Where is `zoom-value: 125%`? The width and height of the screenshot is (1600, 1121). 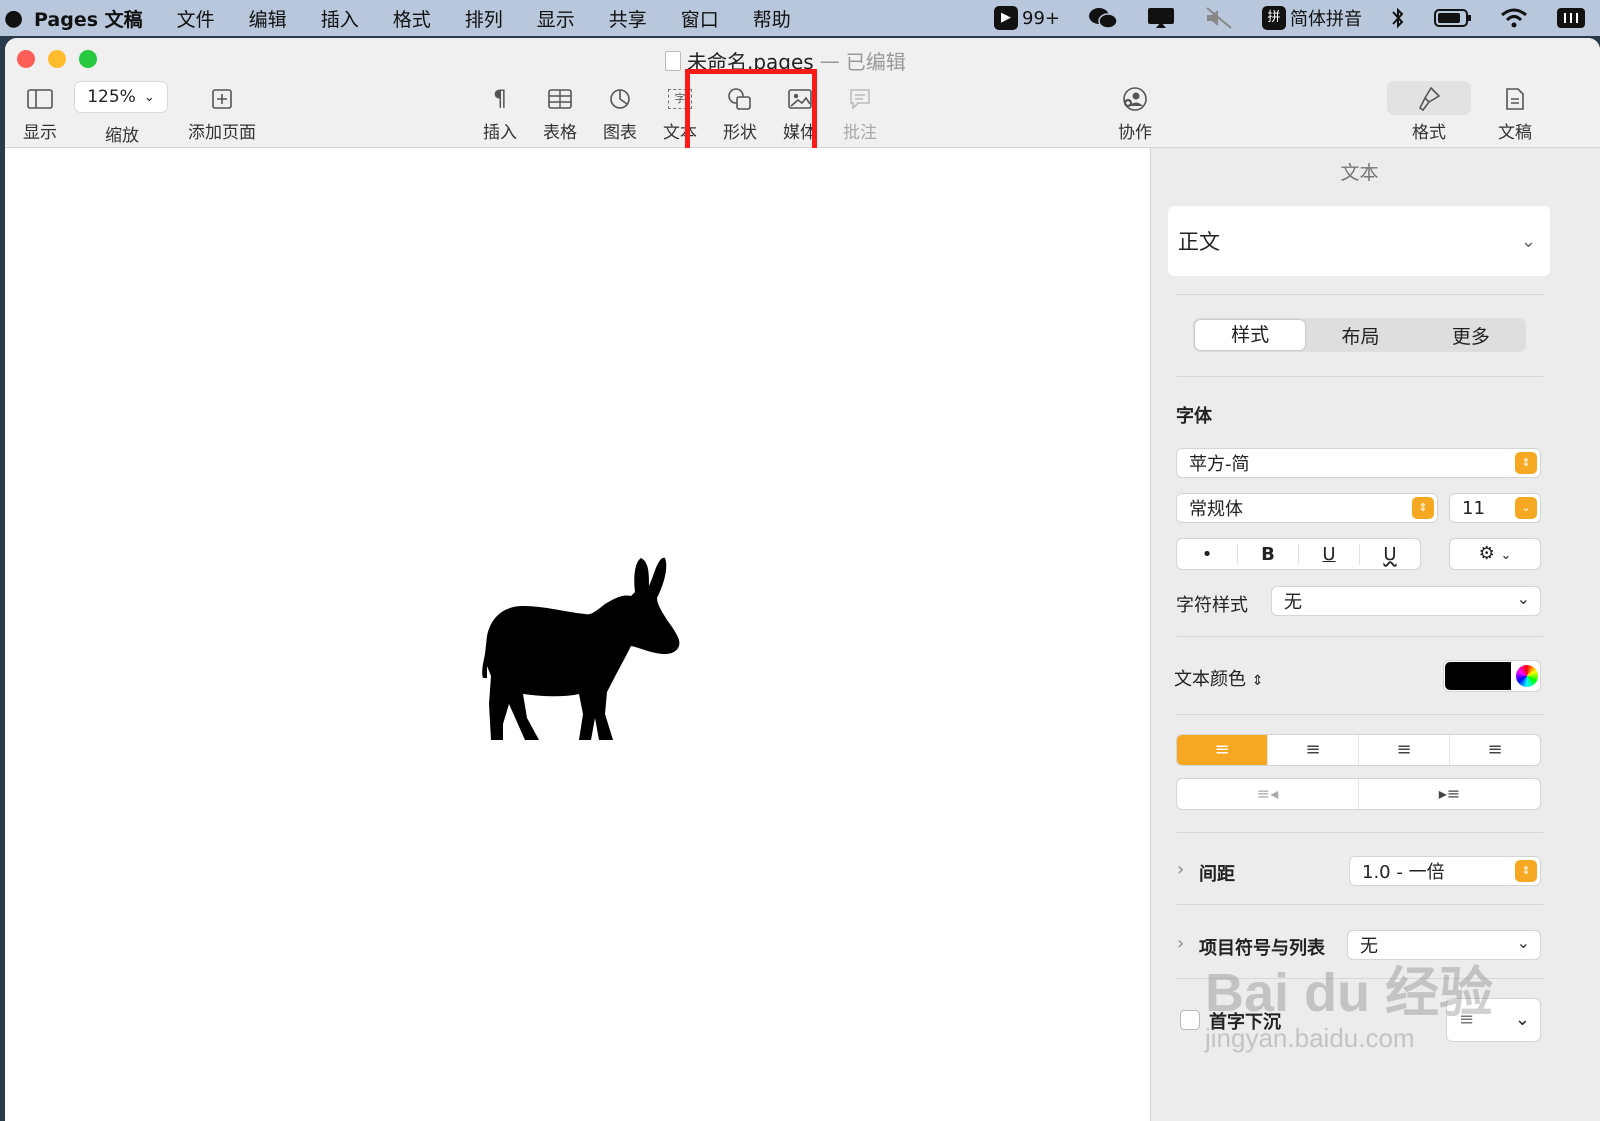 zoom-value: 125% is located at coordinates (111, 97).